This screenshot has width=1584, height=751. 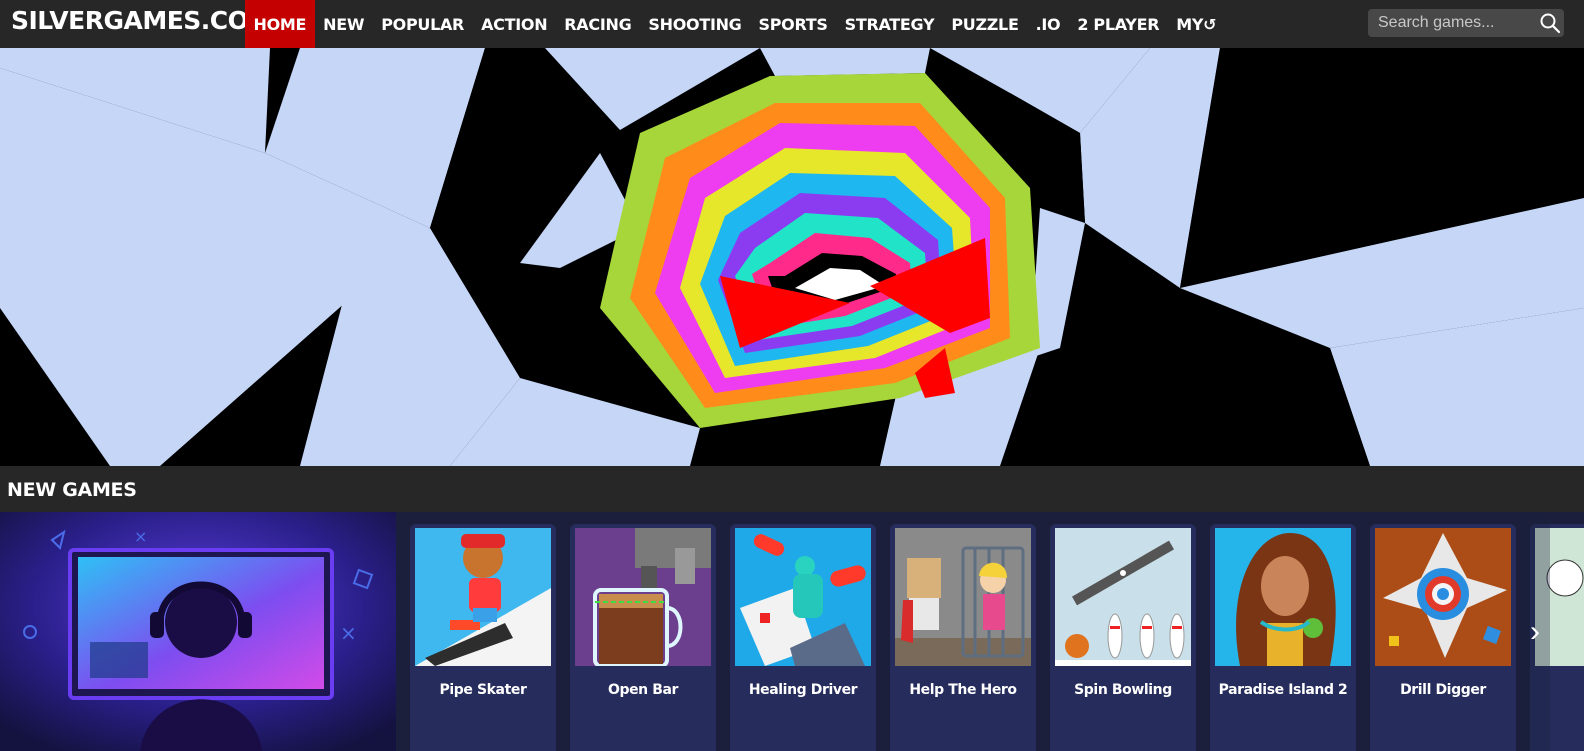 What do you see at coordinates (344, 24) in the screenshot?
I see `nav-item-new: NEW` at bounding box center [344, 24].